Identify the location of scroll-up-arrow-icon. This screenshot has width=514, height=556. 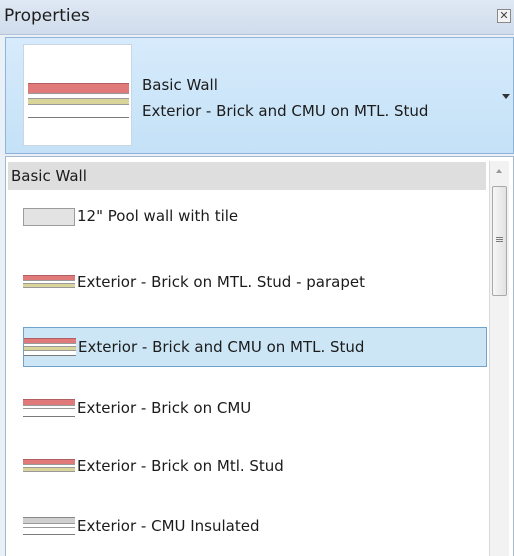
(499, 171).